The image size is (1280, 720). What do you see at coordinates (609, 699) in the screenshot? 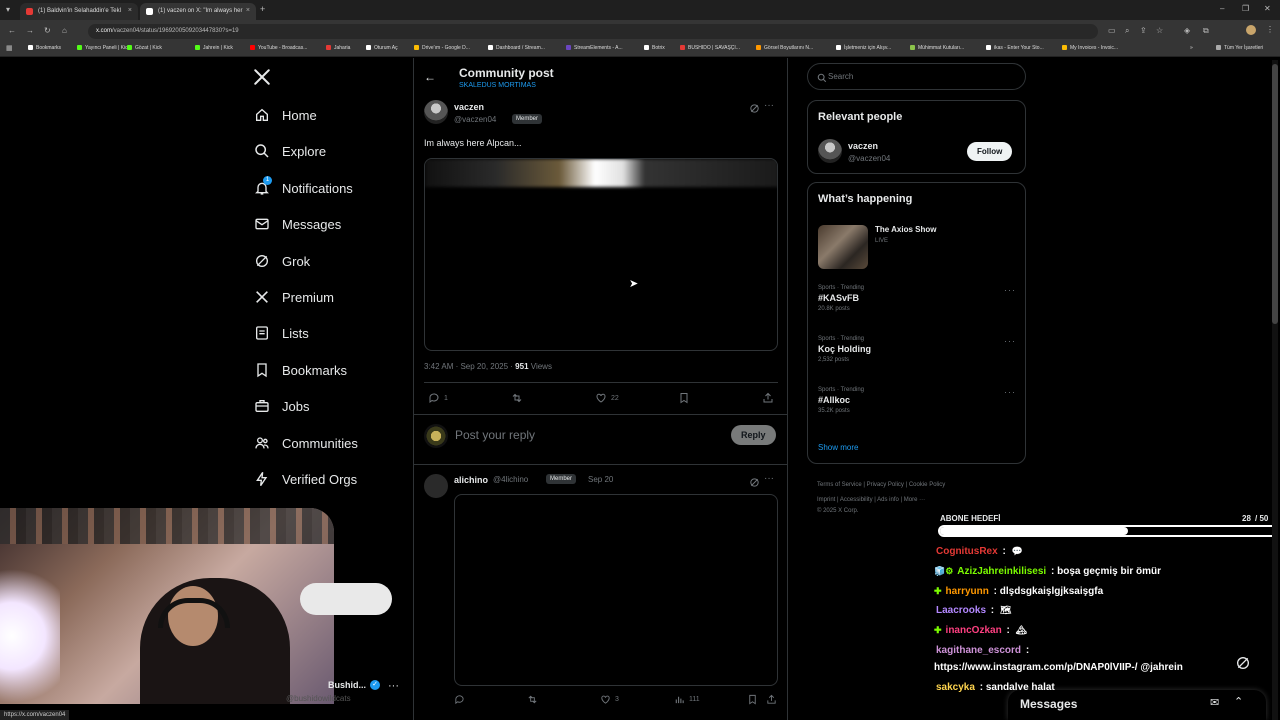
I see `like-button: 3` at bounding box center [609, 699].